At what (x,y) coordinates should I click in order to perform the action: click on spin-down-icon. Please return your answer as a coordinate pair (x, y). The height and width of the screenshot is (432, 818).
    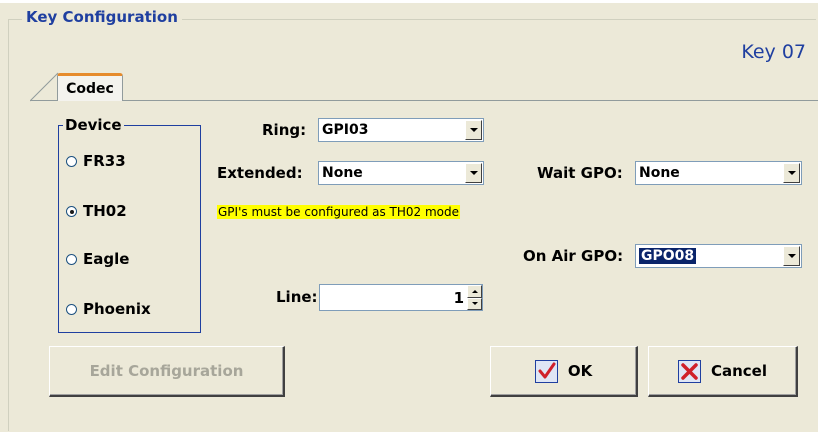
    Looking at the image, I should click on (474, 303).